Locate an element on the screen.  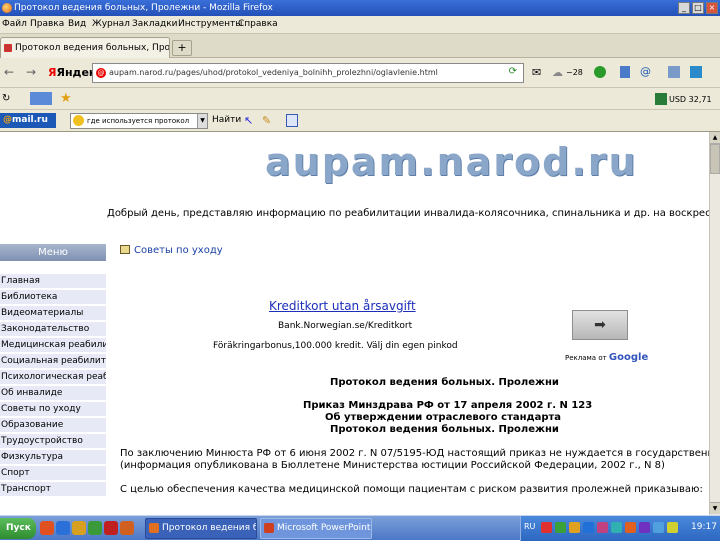
tab-label: Протокол ведения больных, Пролежни is located at coordinates (92, 48).